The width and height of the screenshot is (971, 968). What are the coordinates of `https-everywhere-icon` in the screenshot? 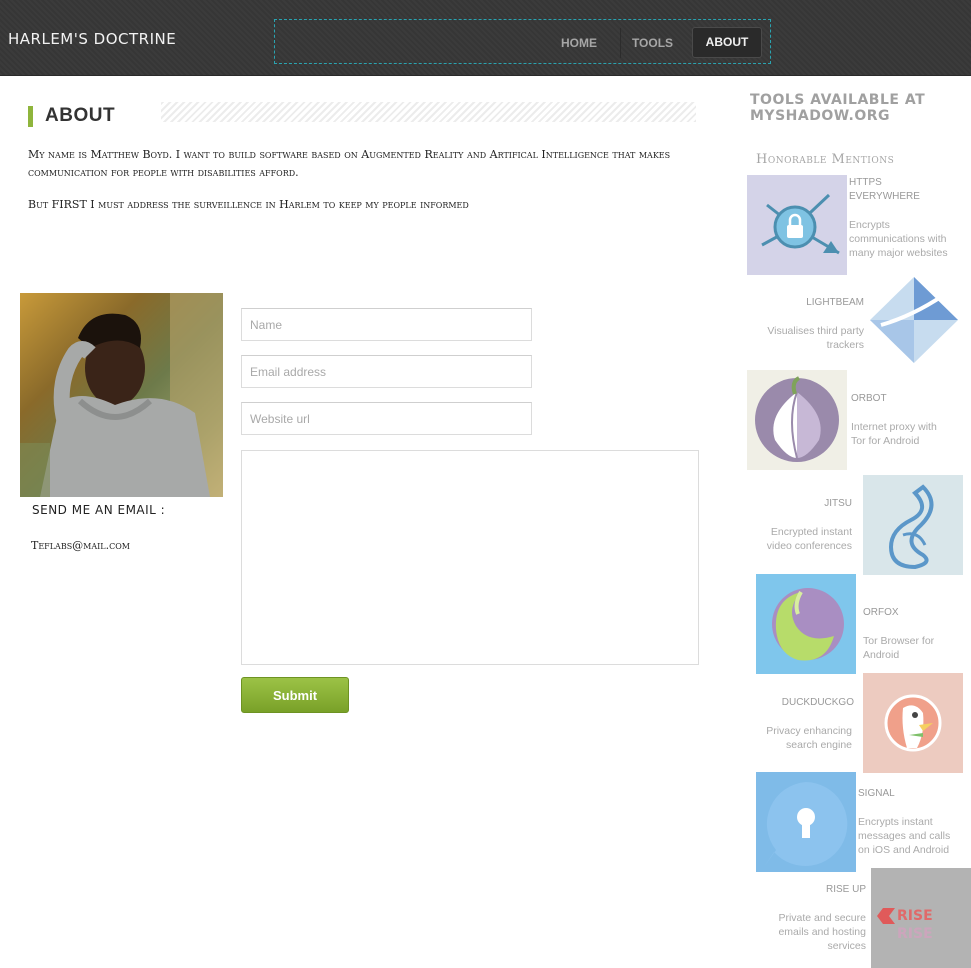 It's located at (797, 225).